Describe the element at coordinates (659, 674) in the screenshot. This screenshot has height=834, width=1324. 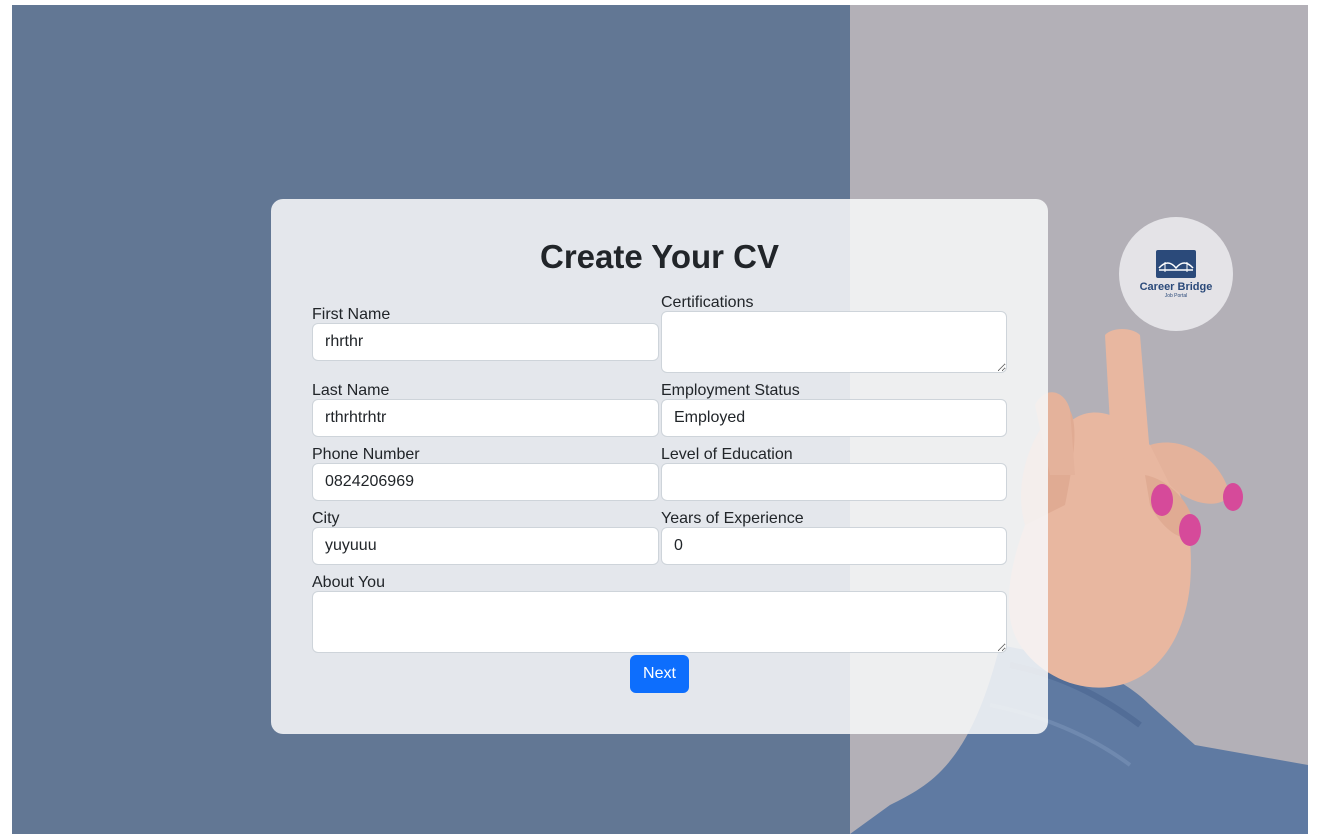
I see `next-button: Next` at that location.